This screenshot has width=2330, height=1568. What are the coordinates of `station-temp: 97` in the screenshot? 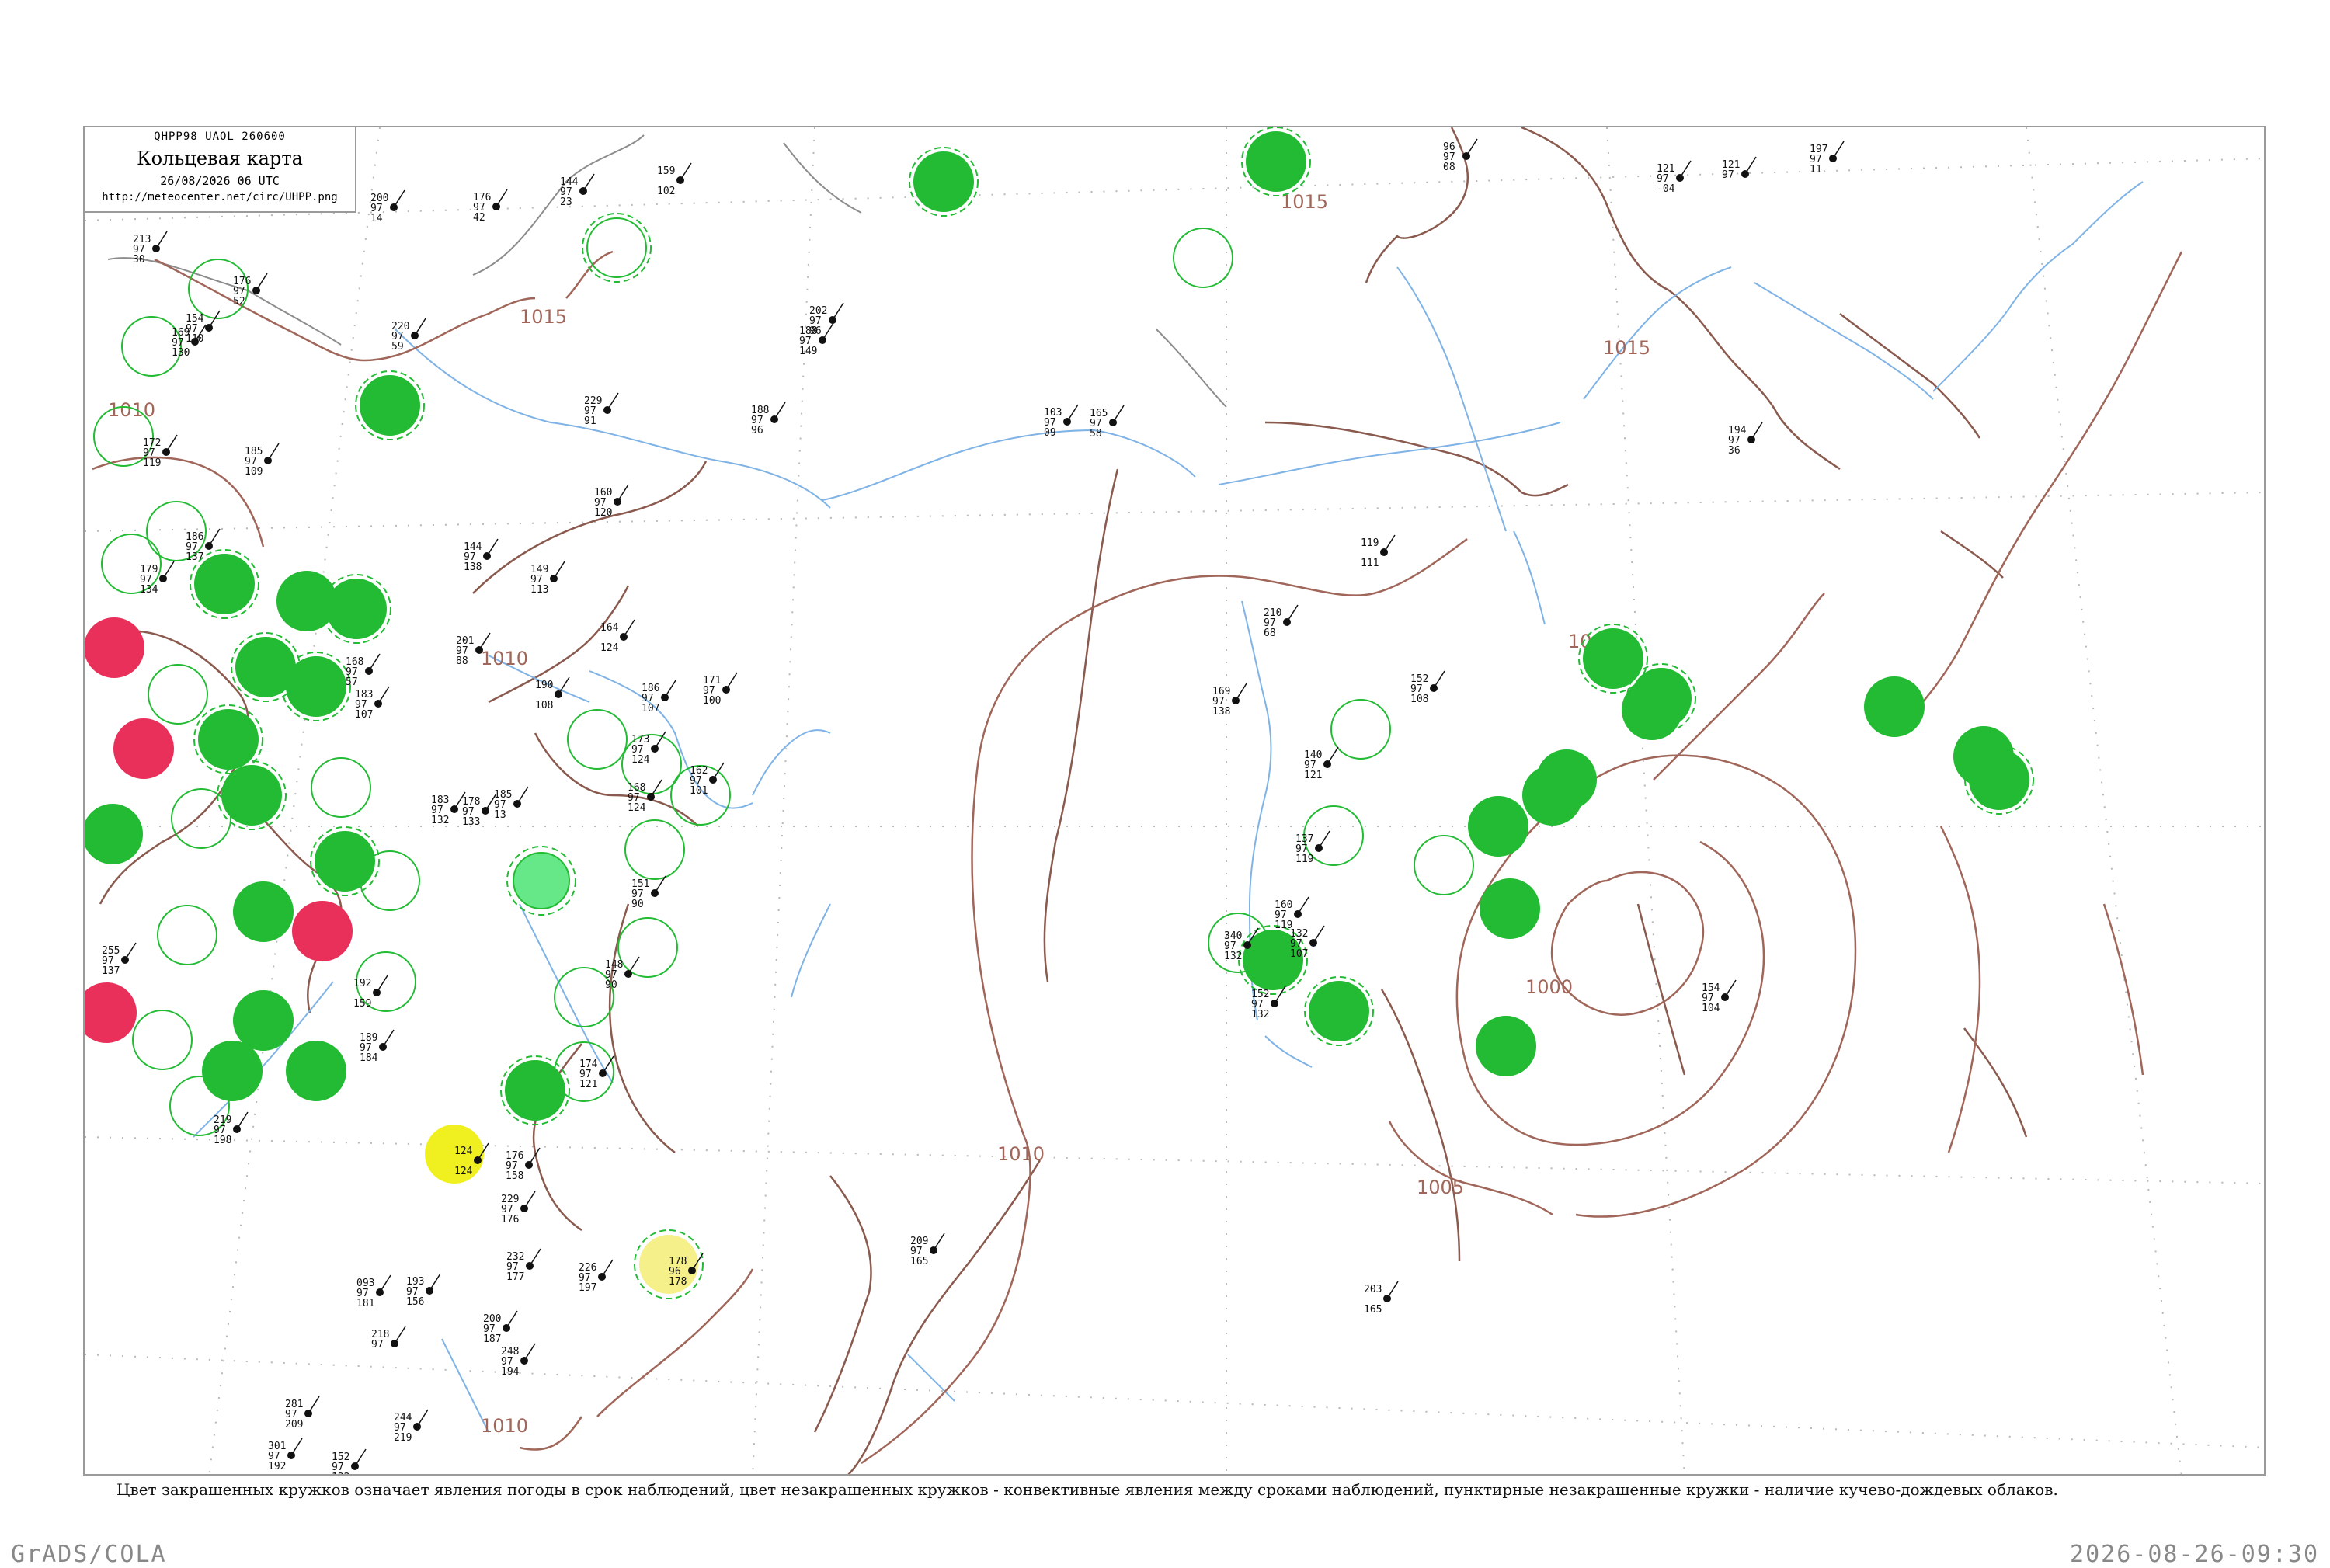 It's located at (377, 1345).